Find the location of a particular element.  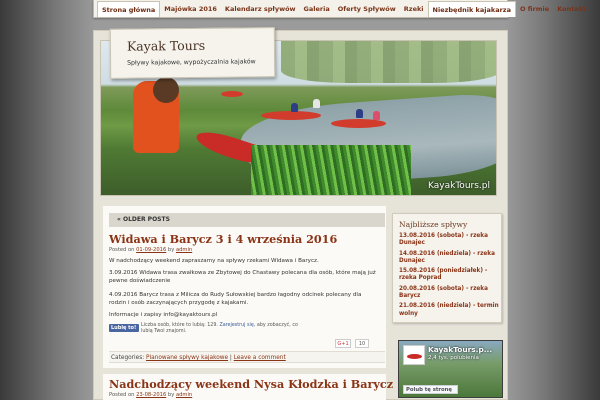

list-item: 13.08.2016 (sobota) - rzeka Dunajec is located at coordinates (449, 240).